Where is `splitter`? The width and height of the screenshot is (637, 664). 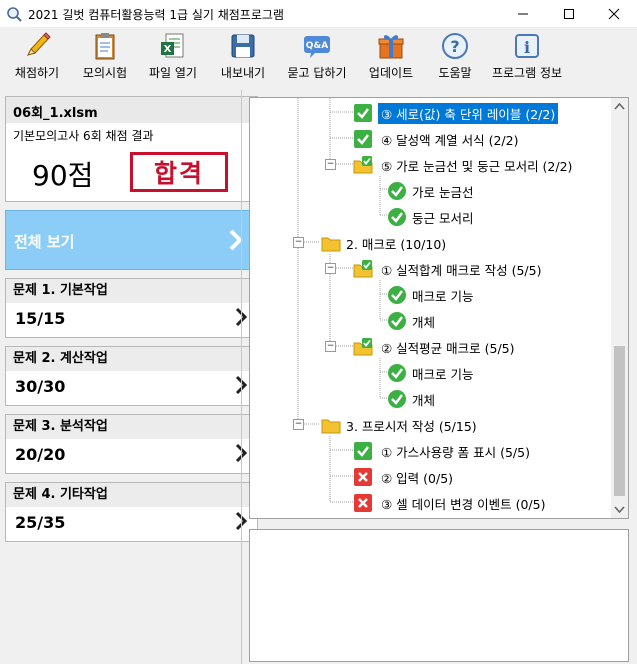
splitter is located at coordinates (241, 377).